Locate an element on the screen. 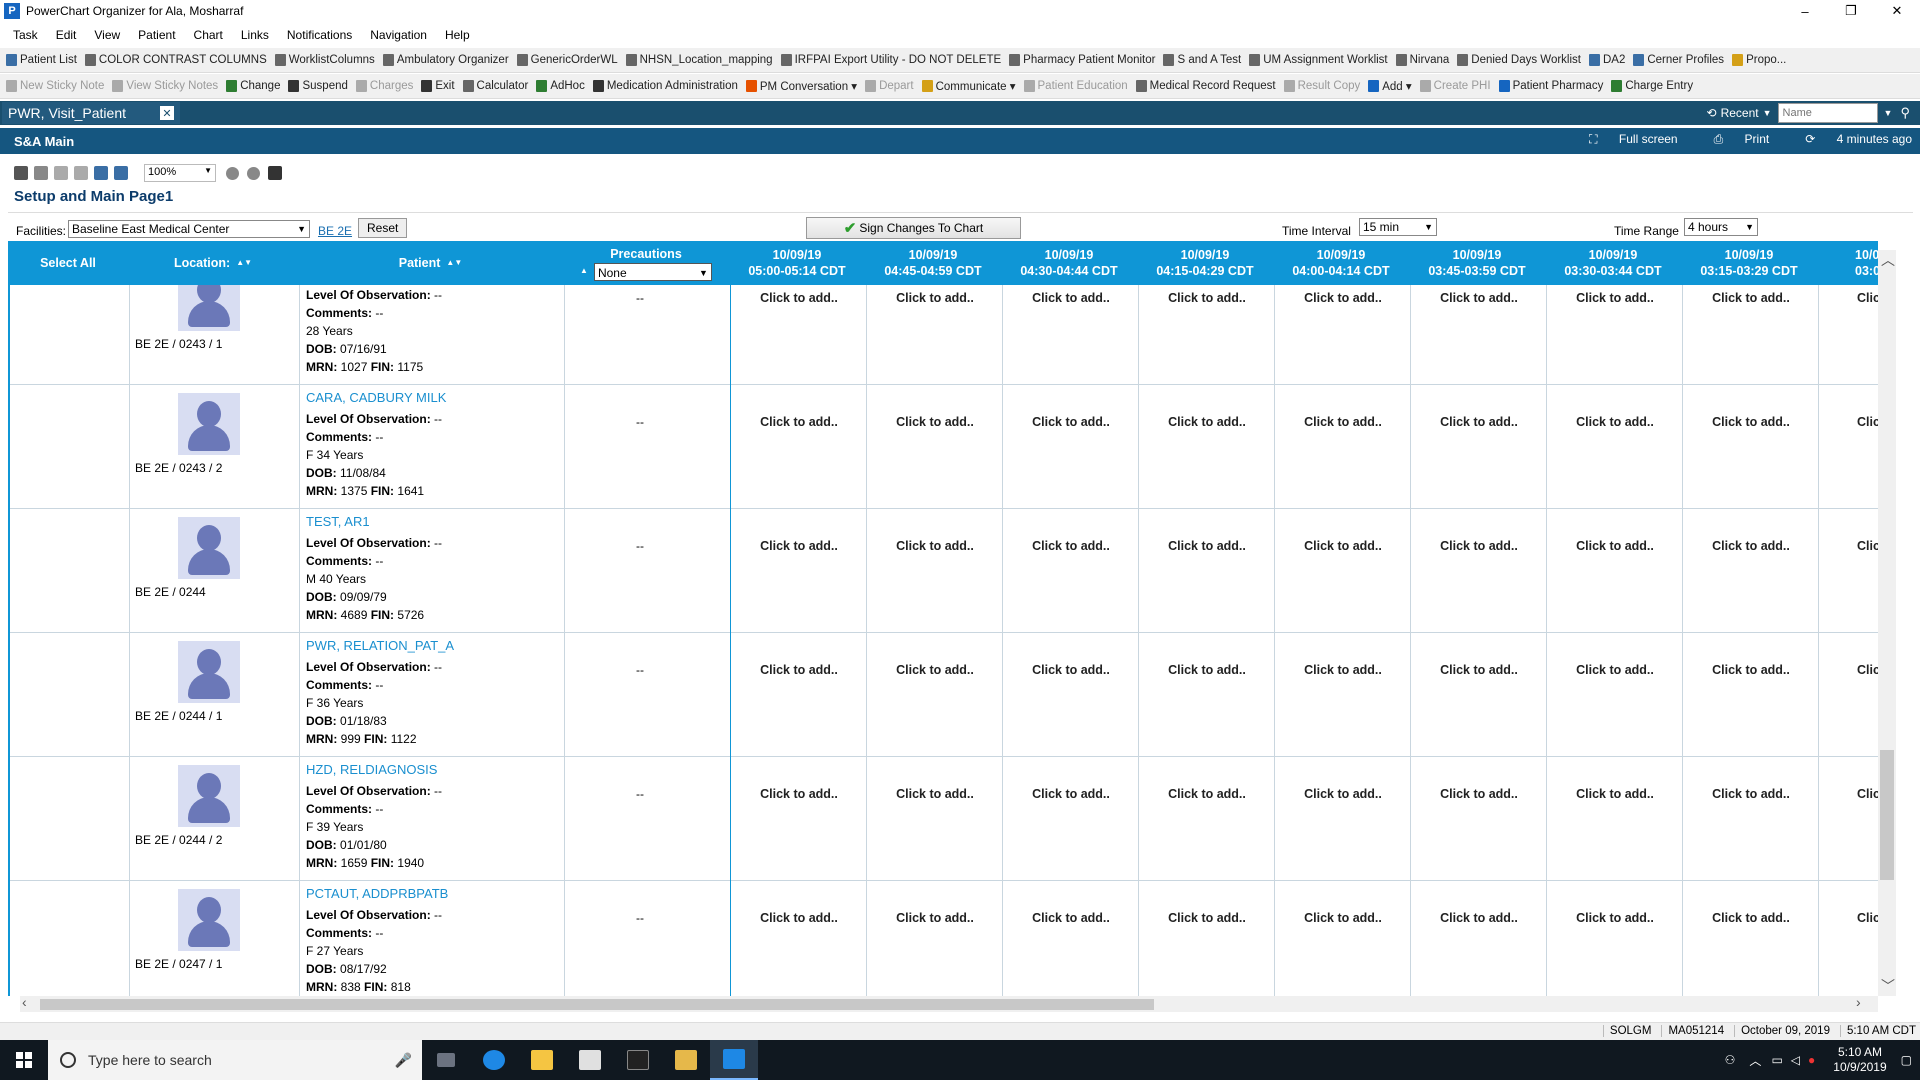 This screenshot has height=1080, width=1920. toolbar1-item: Cerner Profiles is located at coordinates (1678, 60).